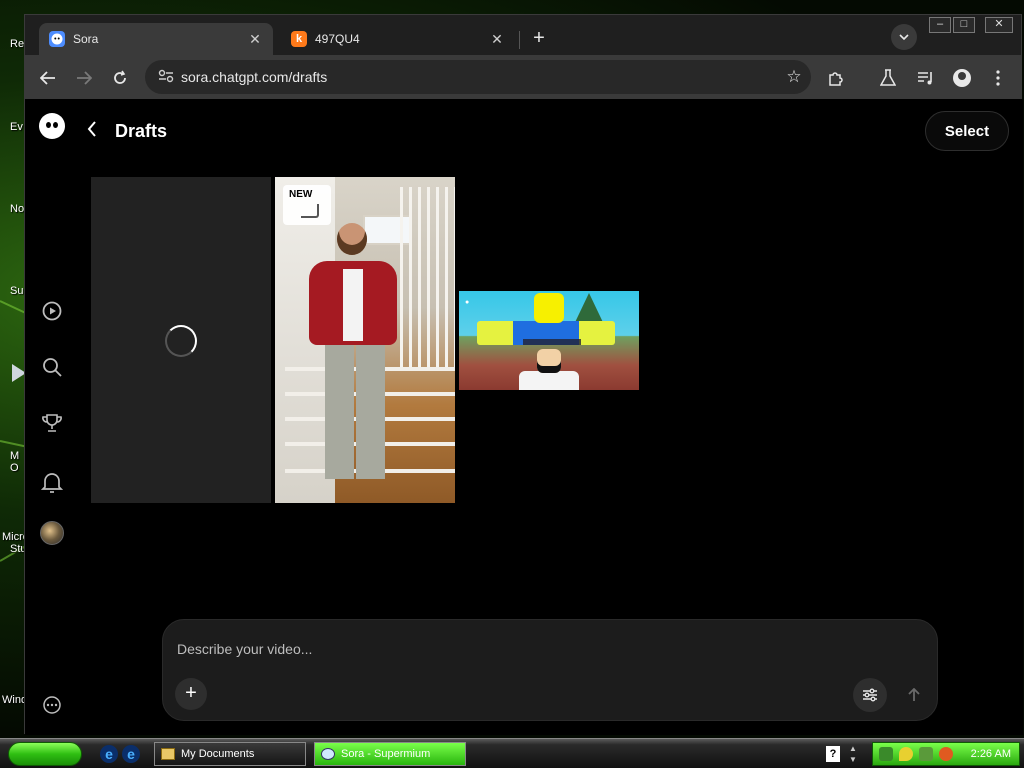  I want to click on sliders-icon, so click(870, 695).